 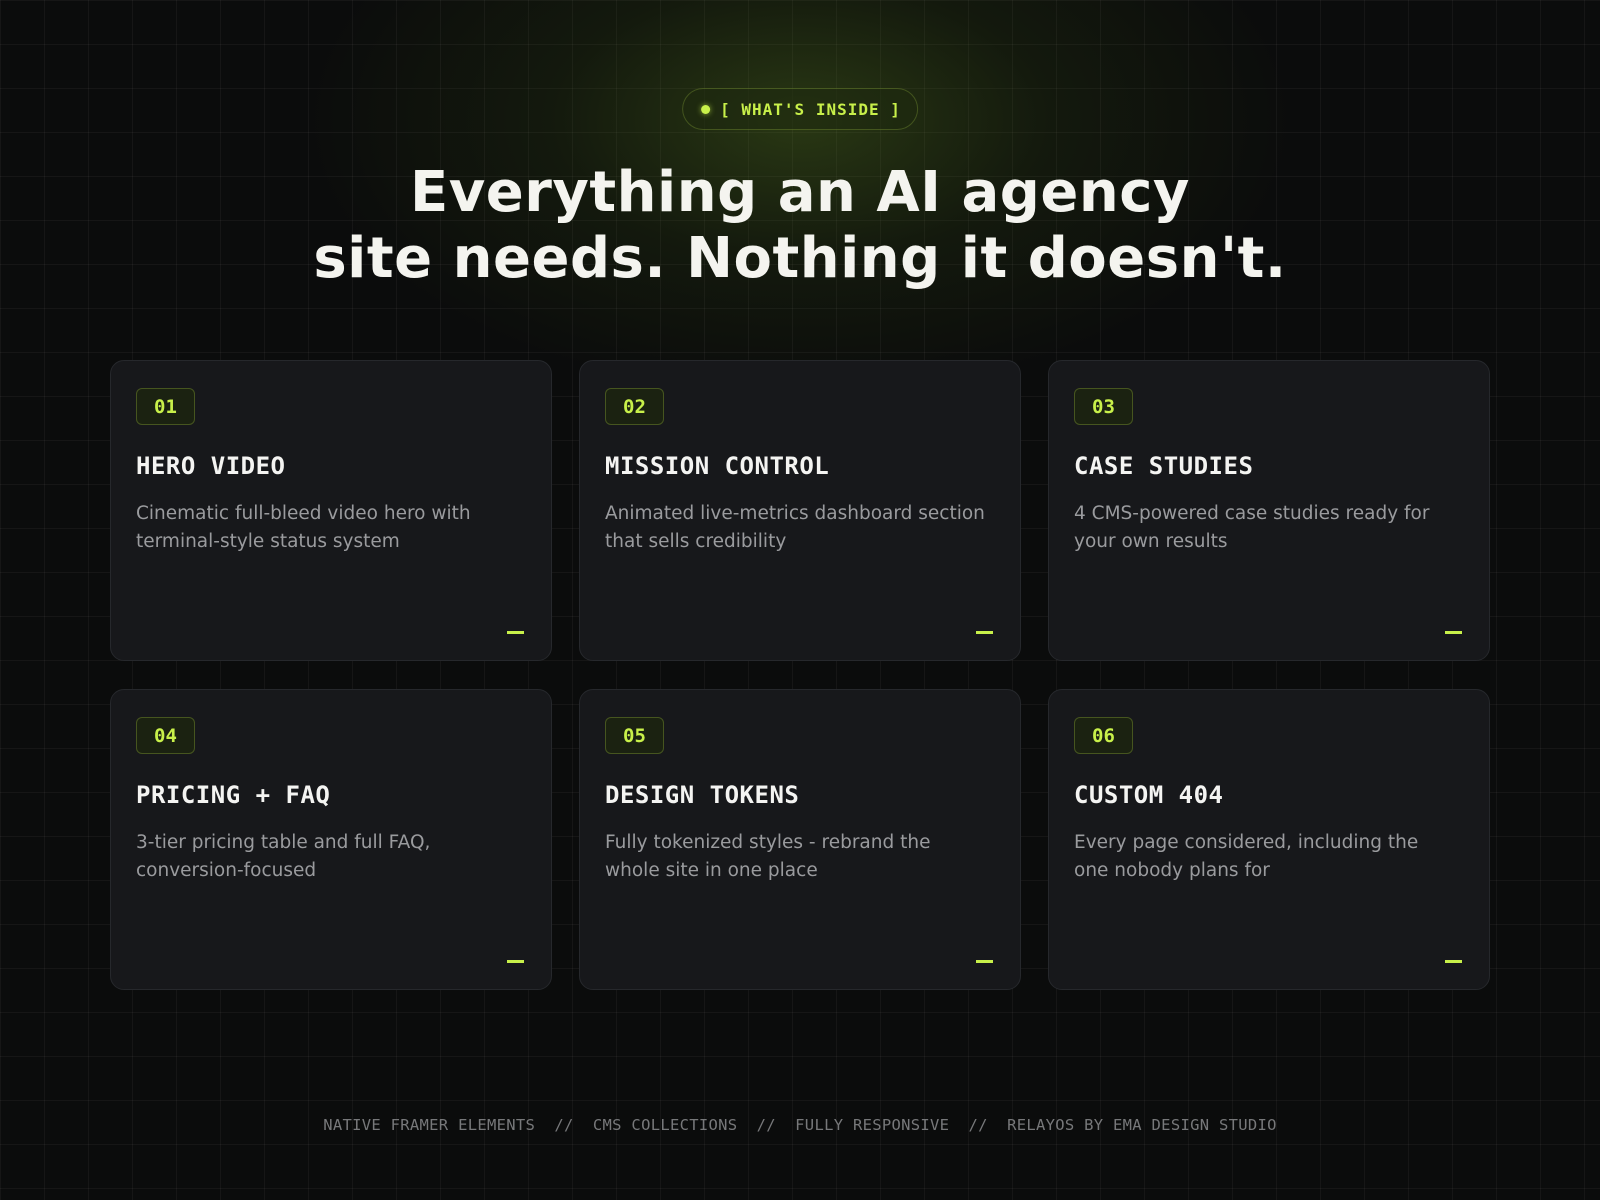 What do you see at coordinates (634, 406) in the screenshot?
I see `card-number: 02` at bounding box center [634, 406].